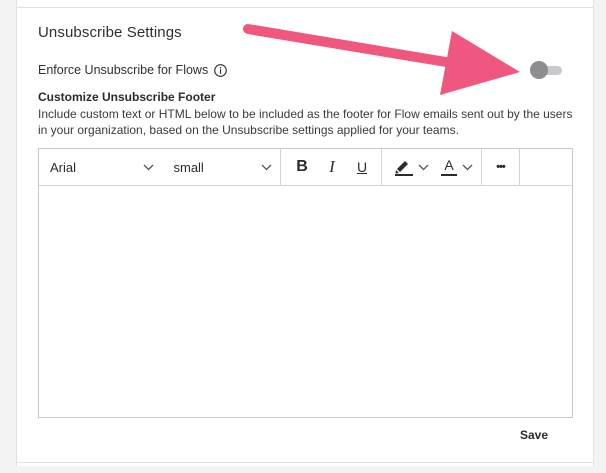  Describe the element at coordinates (449, 174) in the screenshot. I see `text-color-swatch` at that location.